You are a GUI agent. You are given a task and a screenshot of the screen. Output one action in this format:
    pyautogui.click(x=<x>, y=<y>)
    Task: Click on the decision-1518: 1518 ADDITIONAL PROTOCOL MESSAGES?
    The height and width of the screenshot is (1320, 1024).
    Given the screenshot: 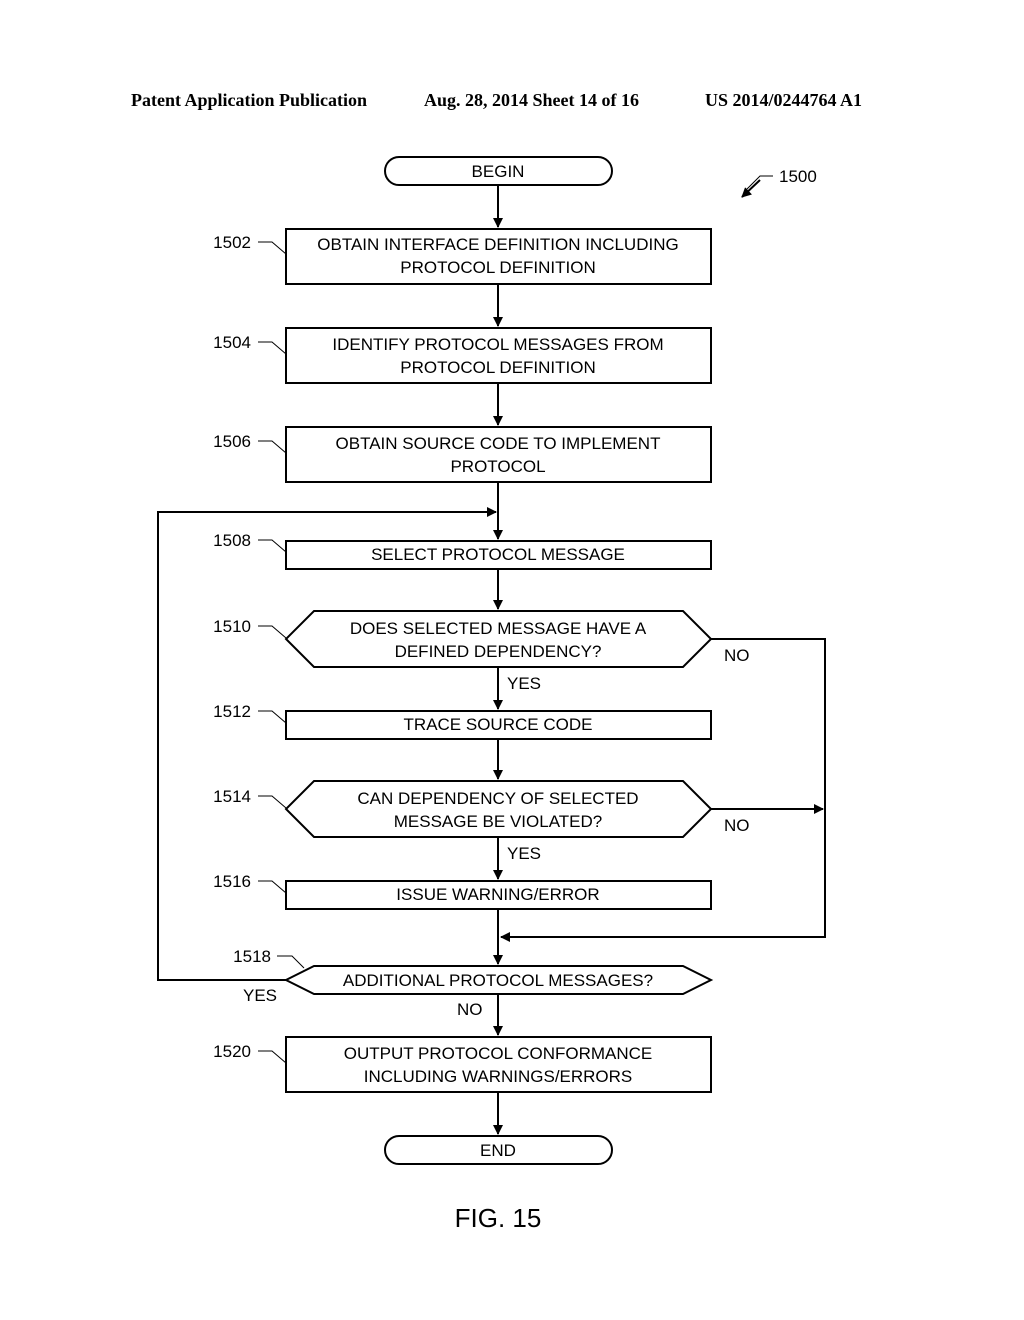 What is the action you would take?
    pyautogui.click(x=473, y=971)
    